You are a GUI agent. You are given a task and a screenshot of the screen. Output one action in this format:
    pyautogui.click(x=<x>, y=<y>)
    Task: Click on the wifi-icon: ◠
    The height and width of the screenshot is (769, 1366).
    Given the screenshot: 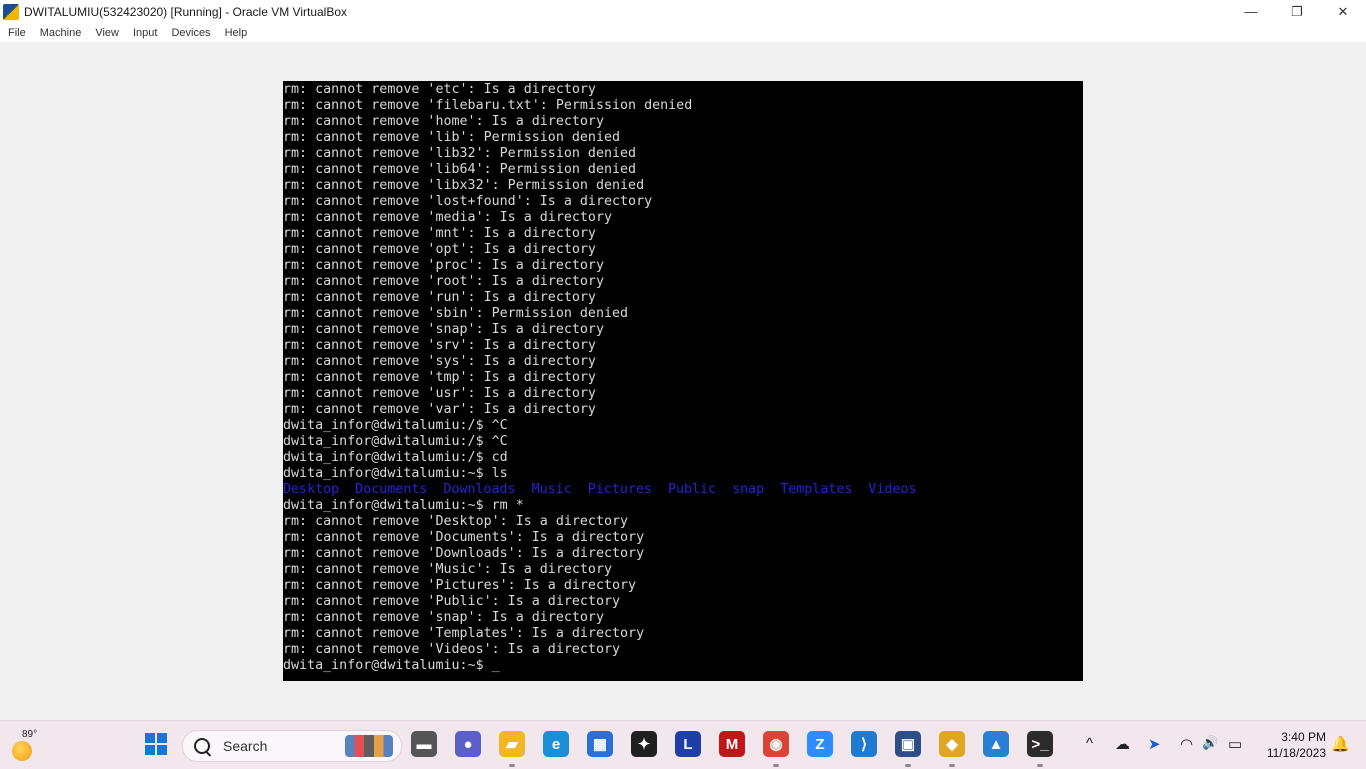 What is the action you would take?
    pyautogui.click(x=1186, y=744)
    